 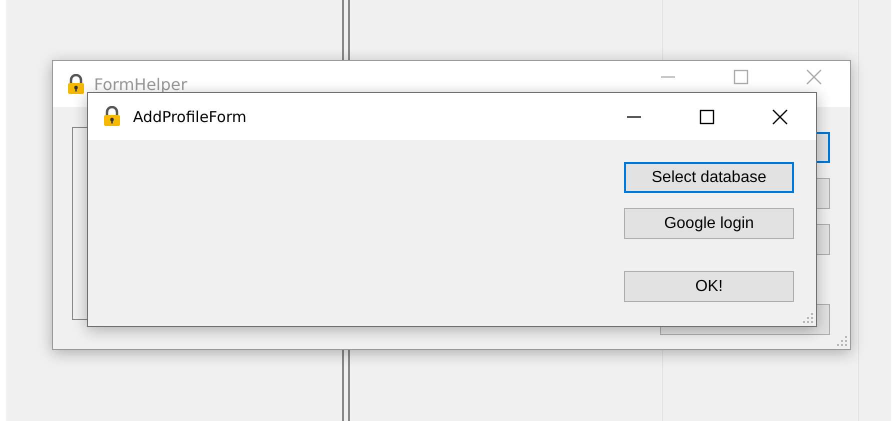 I want to click on window-title: FormHelper, so click(x=141, y=84).